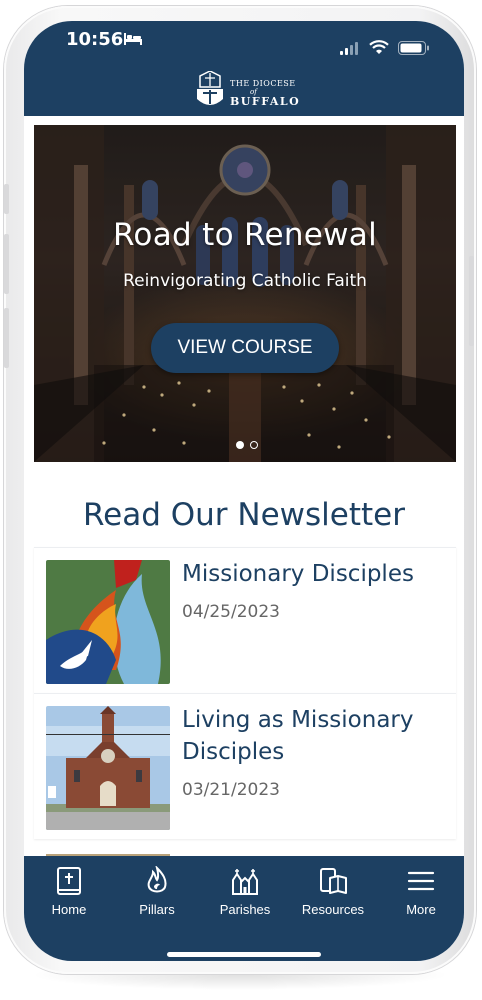  What do you see at coordinates (244, 68) in the screenshot?
I see `app-header: 10:56 THE DIOCESE of BUFFALO` at bounding box center [244, 68].